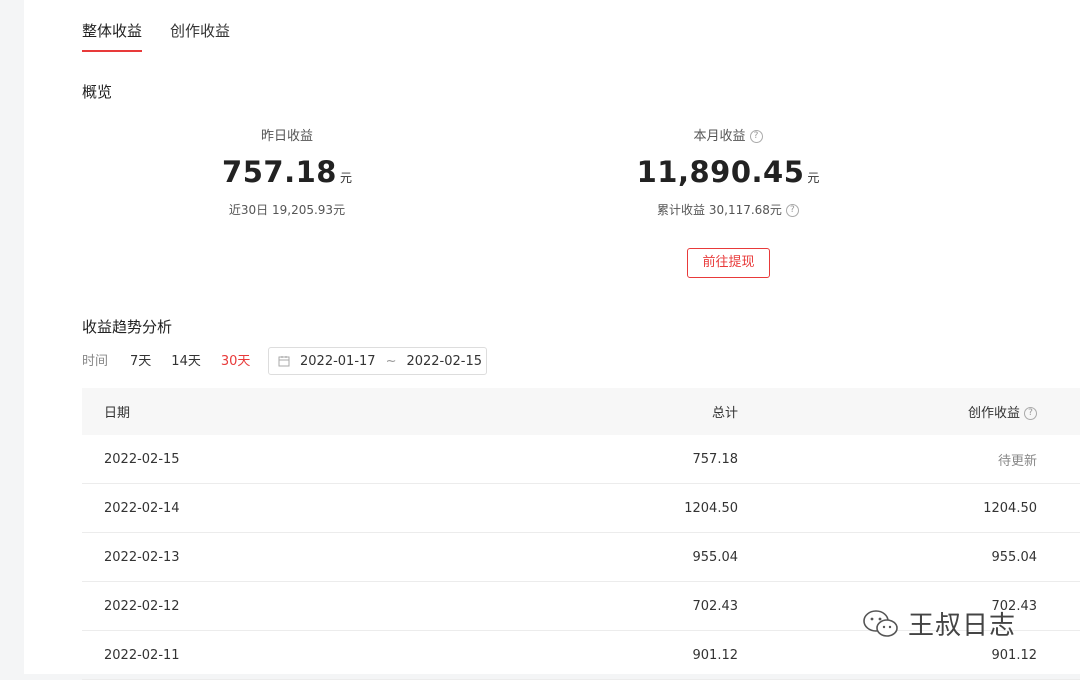 The image size is (1080, 680). I want to click on row-date: 2022-02-11, so click(142, 655).